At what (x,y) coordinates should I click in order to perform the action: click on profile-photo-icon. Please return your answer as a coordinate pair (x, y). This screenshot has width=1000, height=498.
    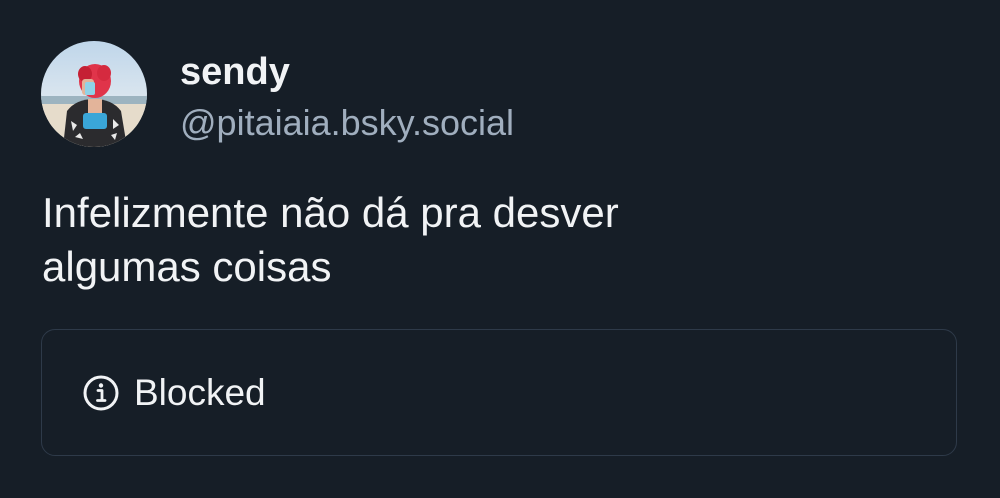
    Looking at the image, I should click on (94, 94).